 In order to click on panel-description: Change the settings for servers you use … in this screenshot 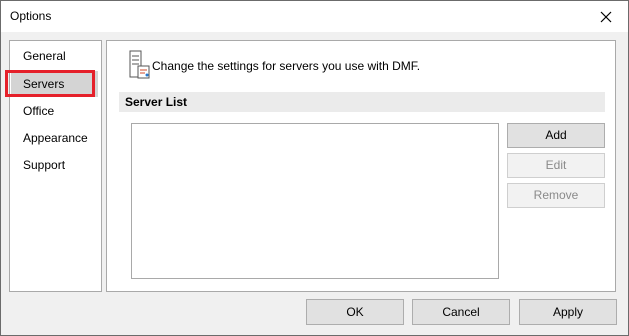, I will do `click(286, 66)`.